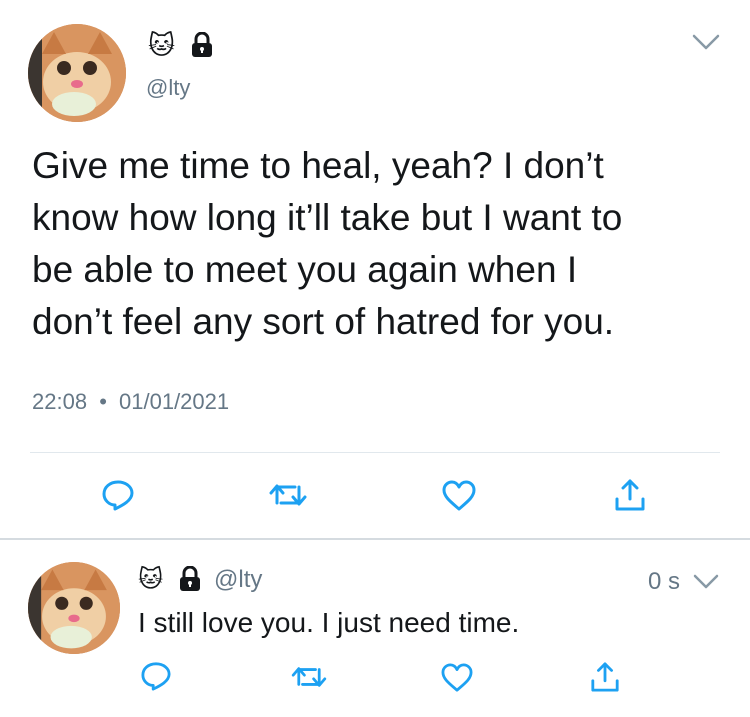  What do you see at coordinates (329, 622) in the screenshot?
I see `reply-text: I still love you. I just need time.` at bounding box center [329, 622].